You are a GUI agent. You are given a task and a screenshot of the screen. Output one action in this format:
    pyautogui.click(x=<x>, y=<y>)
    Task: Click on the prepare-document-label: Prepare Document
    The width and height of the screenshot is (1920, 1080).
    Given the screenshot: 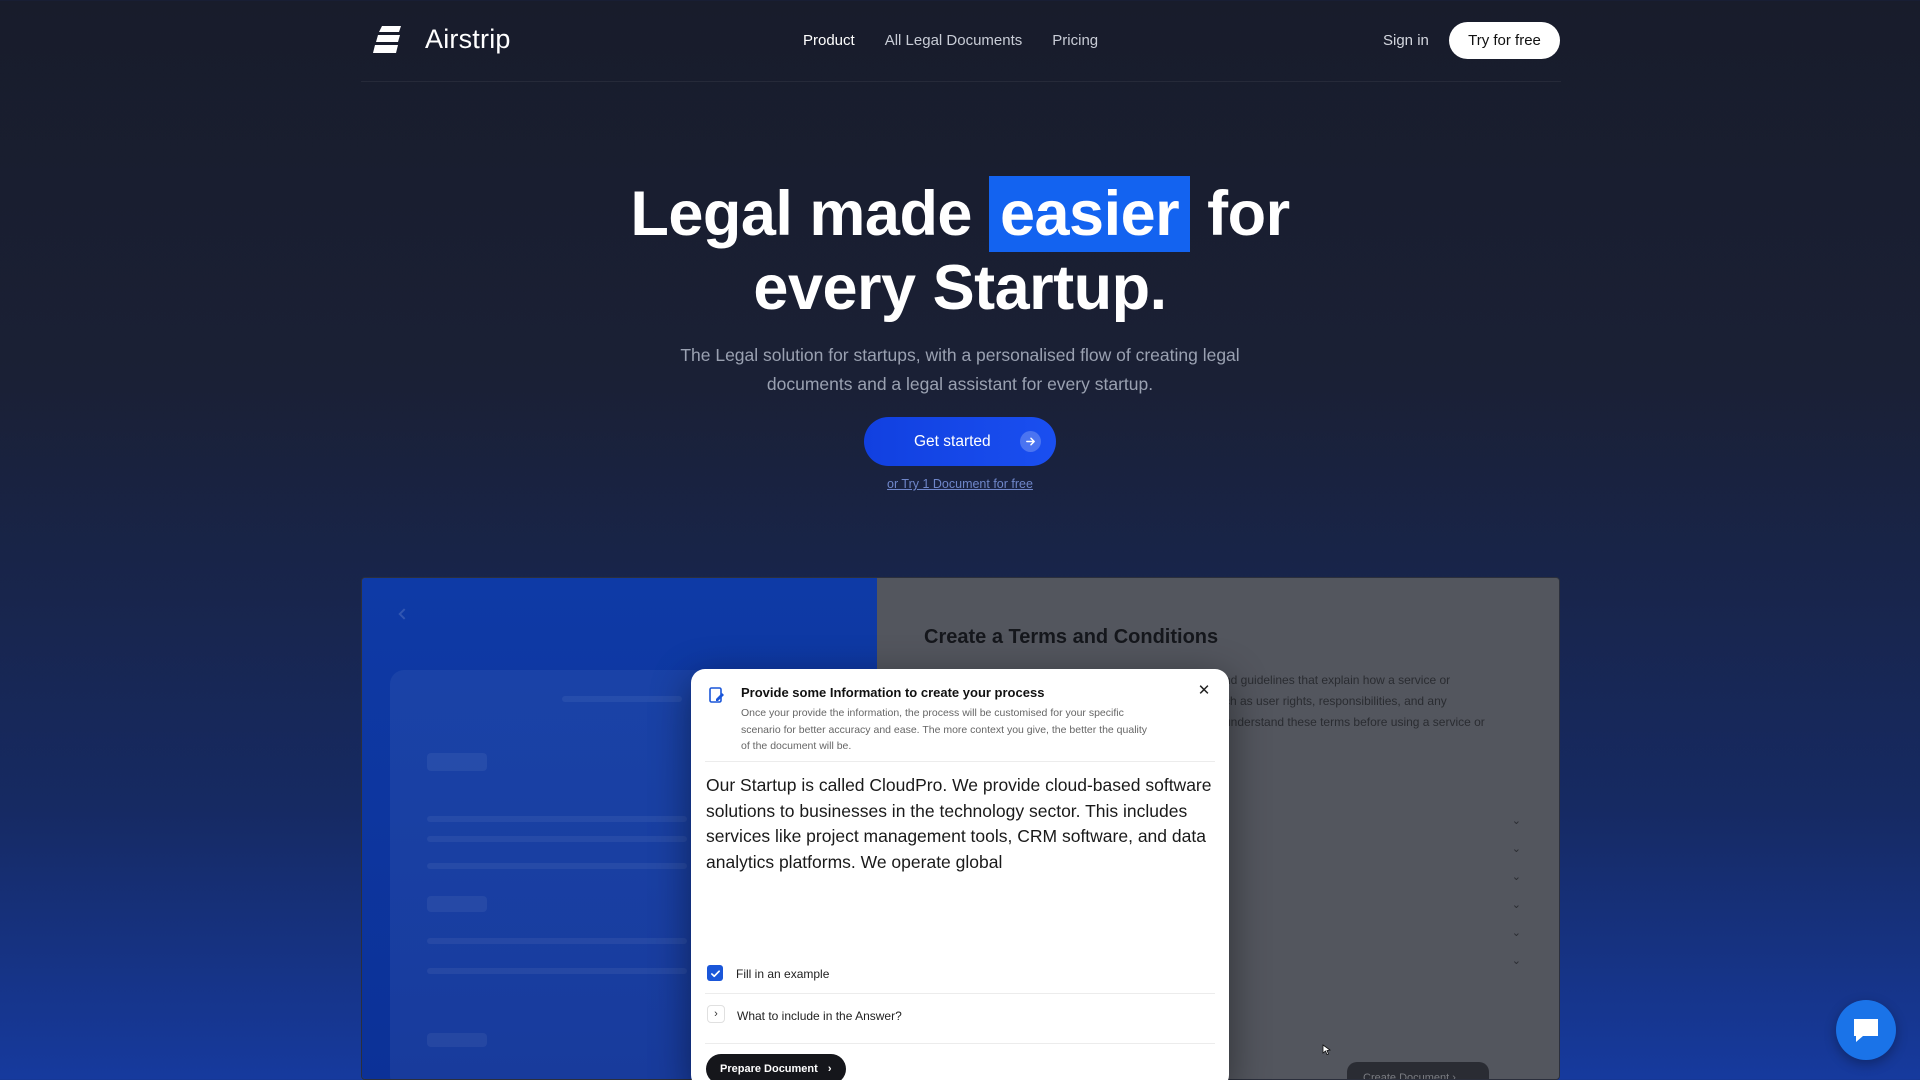 What is the action you would take?
    pyautogui.click(x=769, y=1069)
    